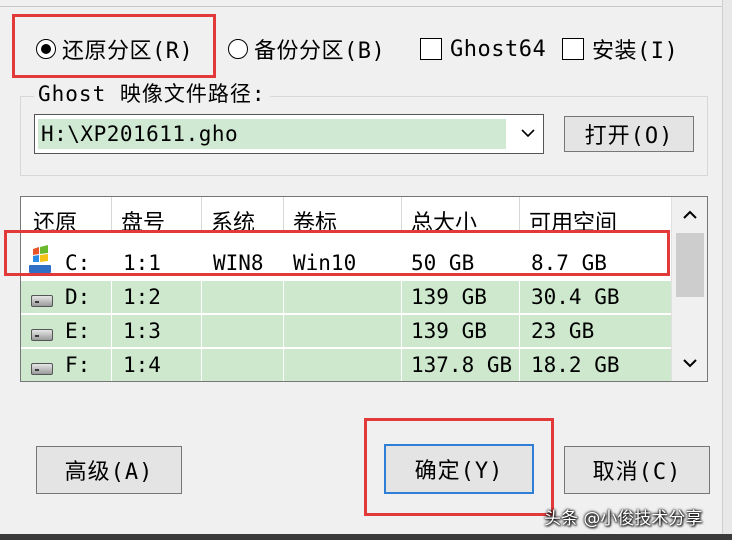  What do you see at coordinates (573, 221) in the screenshot?
I see `header-free-space: 可用空间` at bounding box center [573, 221].